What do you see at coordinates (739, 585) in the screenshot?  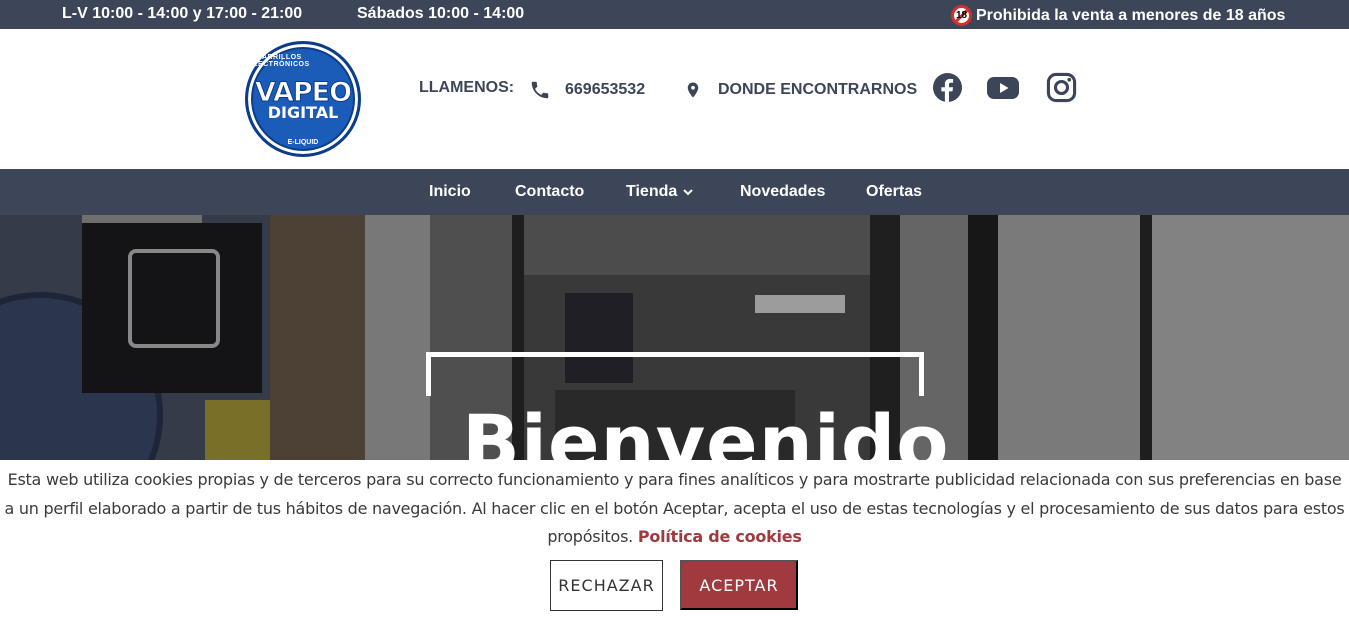 I see `accept-cookies-button: ACEPTAR` at bounding box center [739, 585].